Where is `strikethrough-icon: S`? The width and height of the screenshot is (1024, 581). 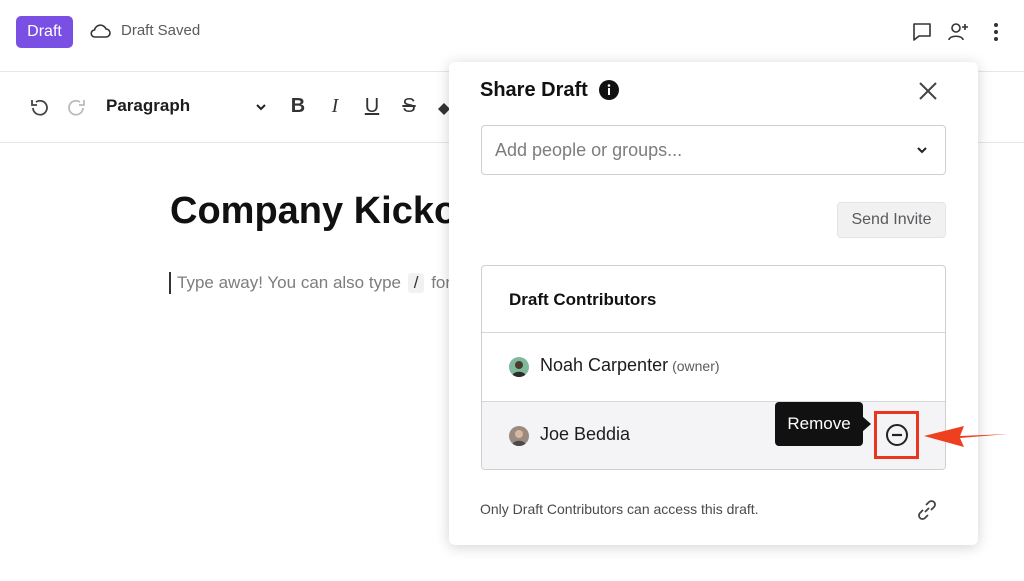 strikethrough-icon: S is located at coordinates (409, 106).